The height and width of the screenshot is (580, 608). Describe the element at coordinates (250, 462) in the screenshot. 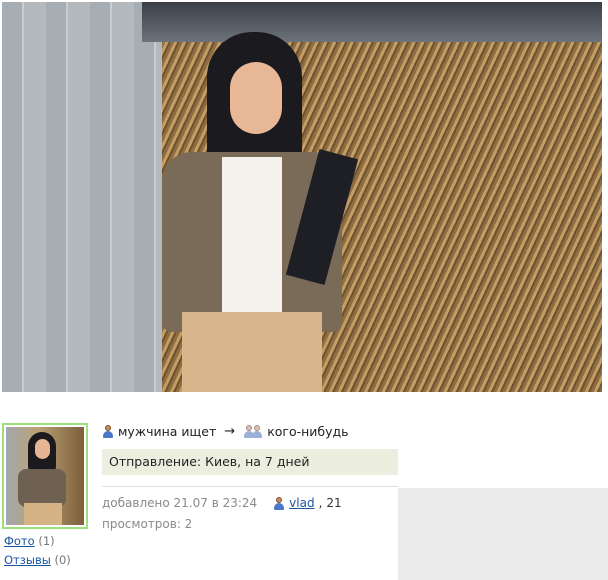

I see `destination-box: Отправление: Киев, на 7 дней` at that location.